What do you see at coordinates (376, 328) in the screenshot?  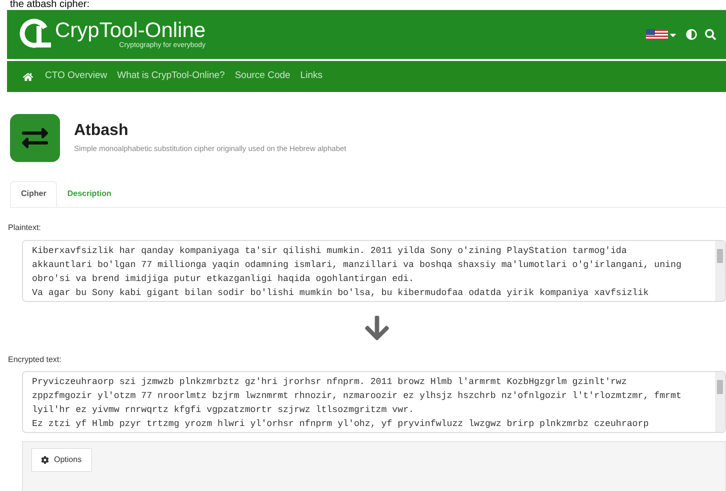 I see `arrow-down-icon` at bounding box center [376, 328].